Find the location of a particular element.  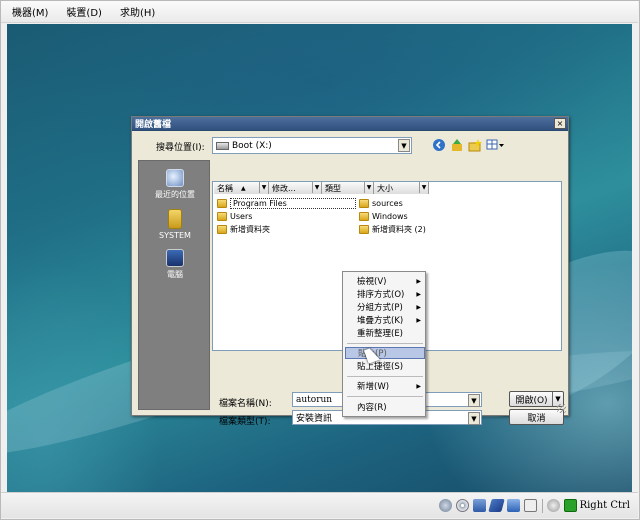

place-label: SYSTEM is located at coordinates (175, 235).